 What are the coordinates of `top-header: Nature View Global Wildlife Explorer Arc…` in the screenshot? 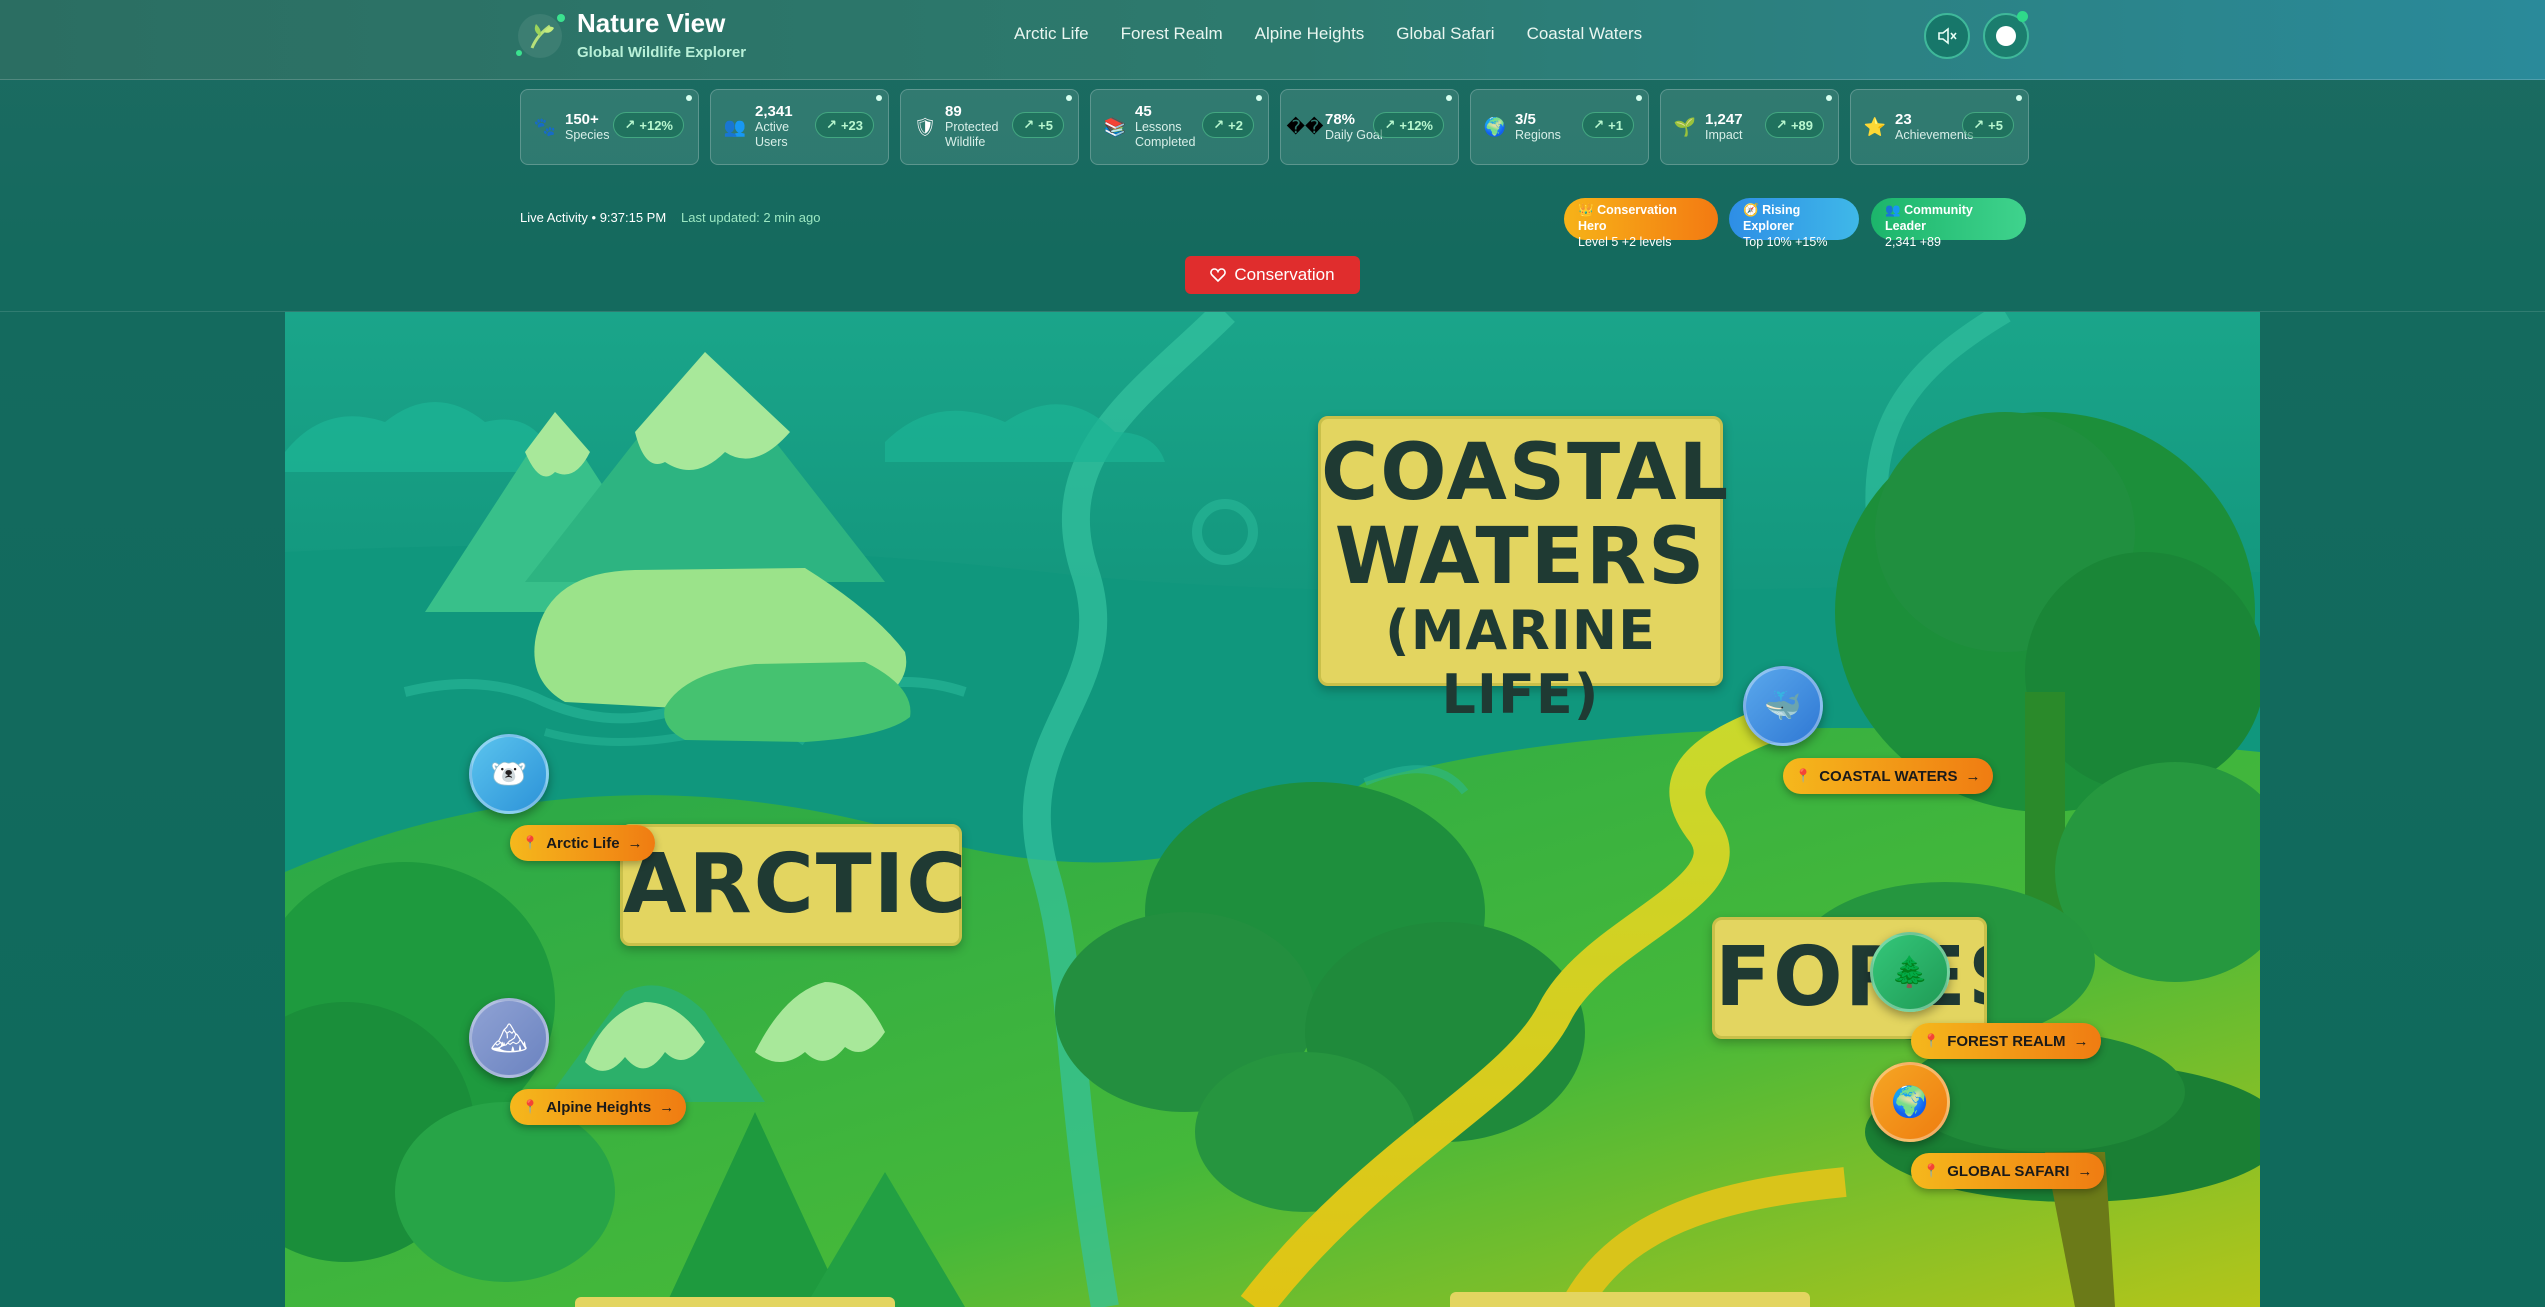 It's located at (1272, 40).